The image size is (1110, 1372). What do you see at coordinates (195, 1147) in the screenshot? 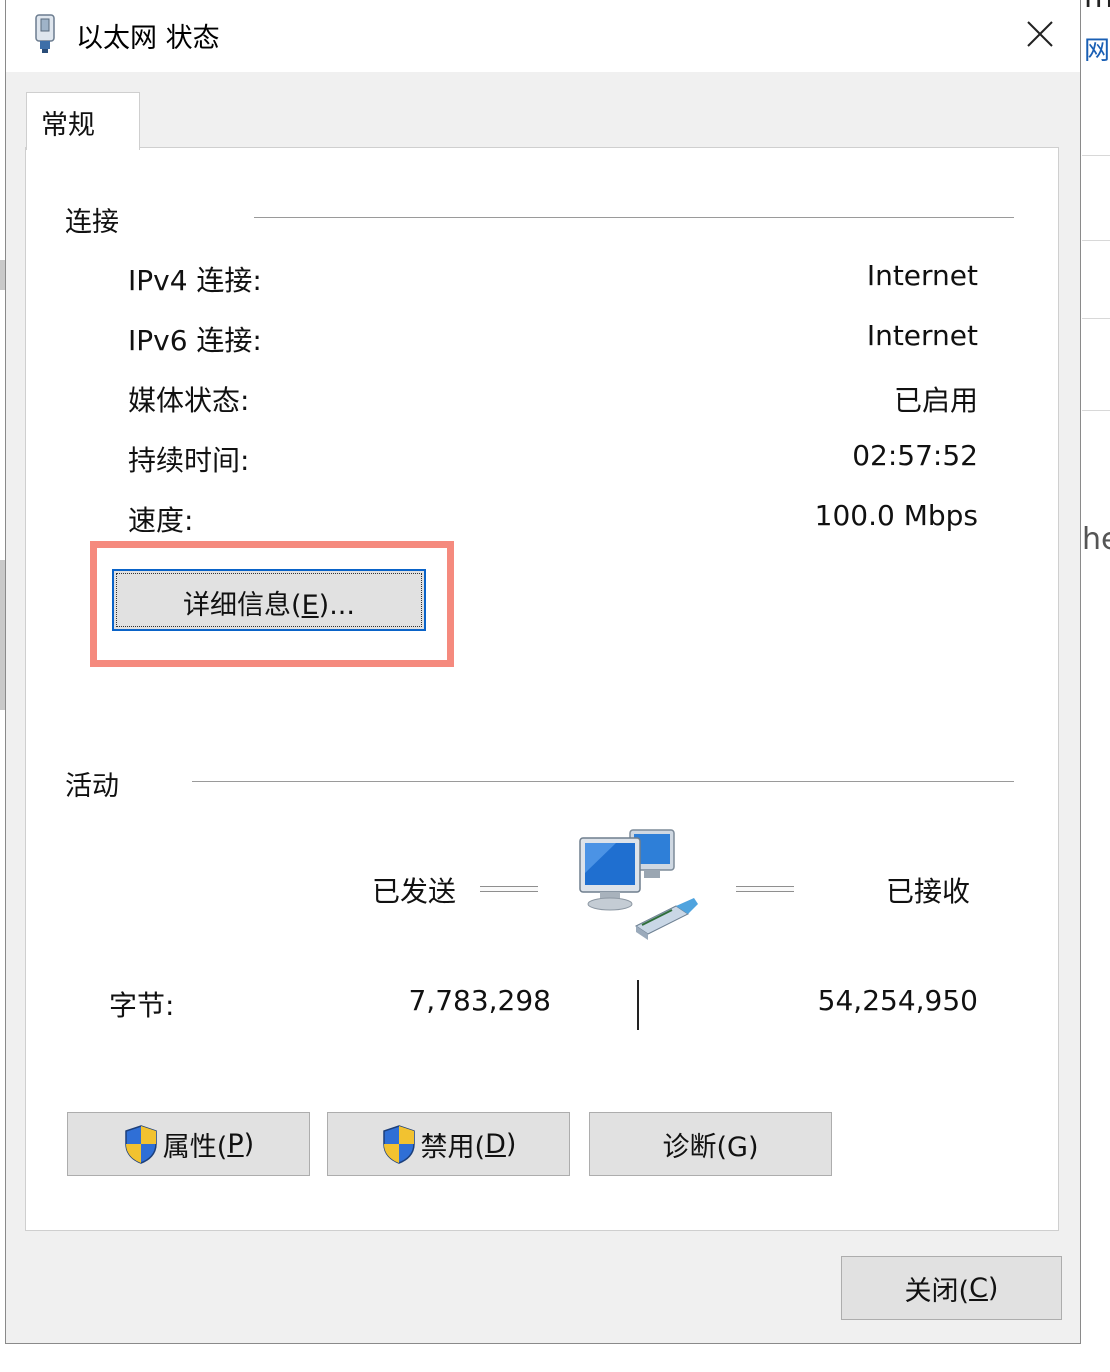
I see `properties-button-text: 属性(` at bounding box center [195, 1147].